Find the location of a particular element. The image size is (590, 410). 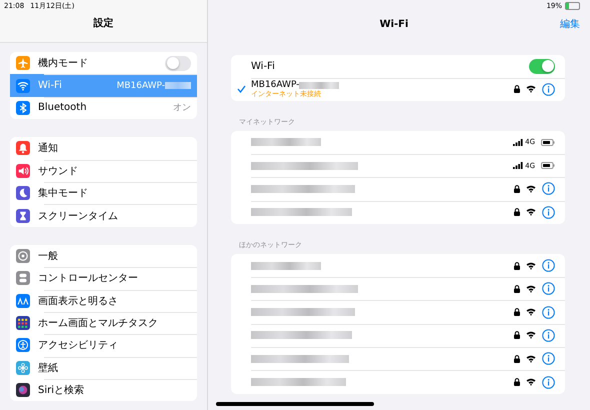

sidebar-label: サウンド is located at coordinates (58, 171).